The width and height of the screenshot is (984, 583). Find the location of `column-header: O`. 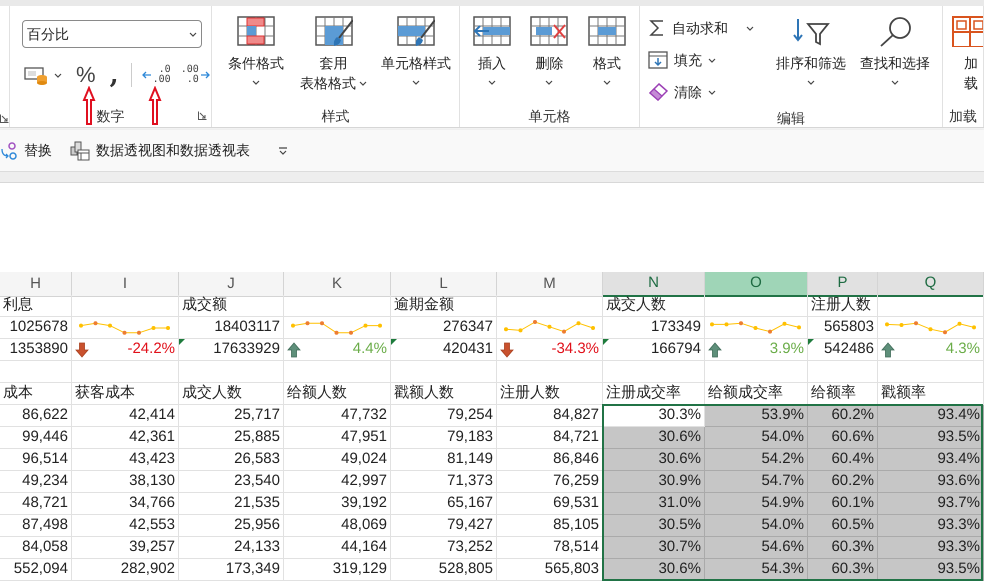

column-header: O is located at coordinates (756, 284).